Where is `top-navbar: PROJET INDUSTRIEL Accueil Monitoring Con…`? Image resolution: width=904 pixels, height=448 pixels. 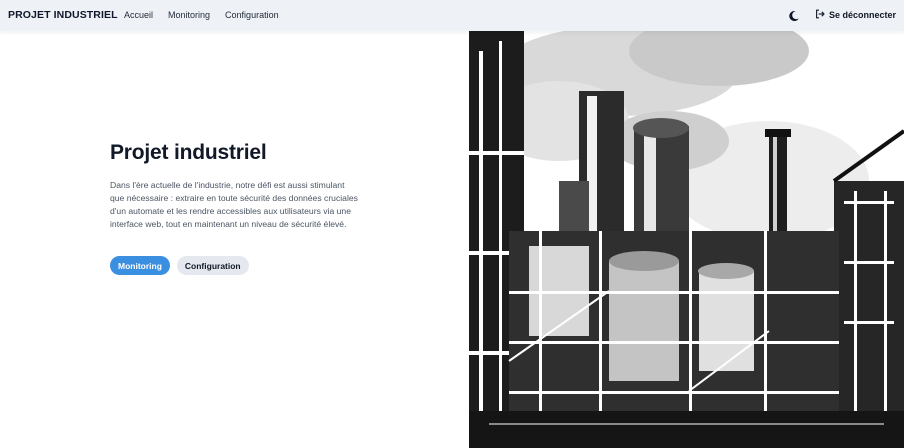
top-navbar: PROJET INDUSTRIEL Accueil Monitoring Con… is located at coordinates (452, 15).